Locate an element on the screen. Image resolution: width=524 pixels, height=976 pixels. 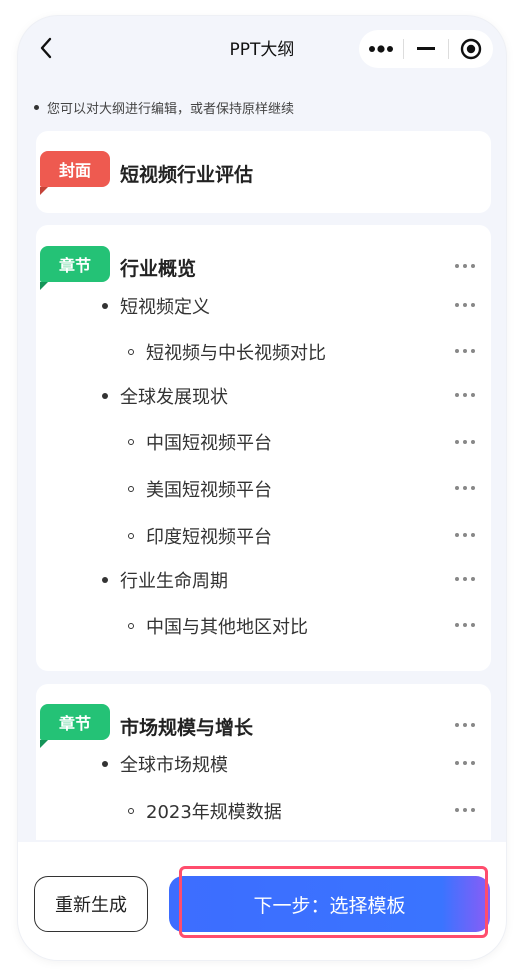
section-title: 市场规模与增长 is located at coordinates (186, 726).